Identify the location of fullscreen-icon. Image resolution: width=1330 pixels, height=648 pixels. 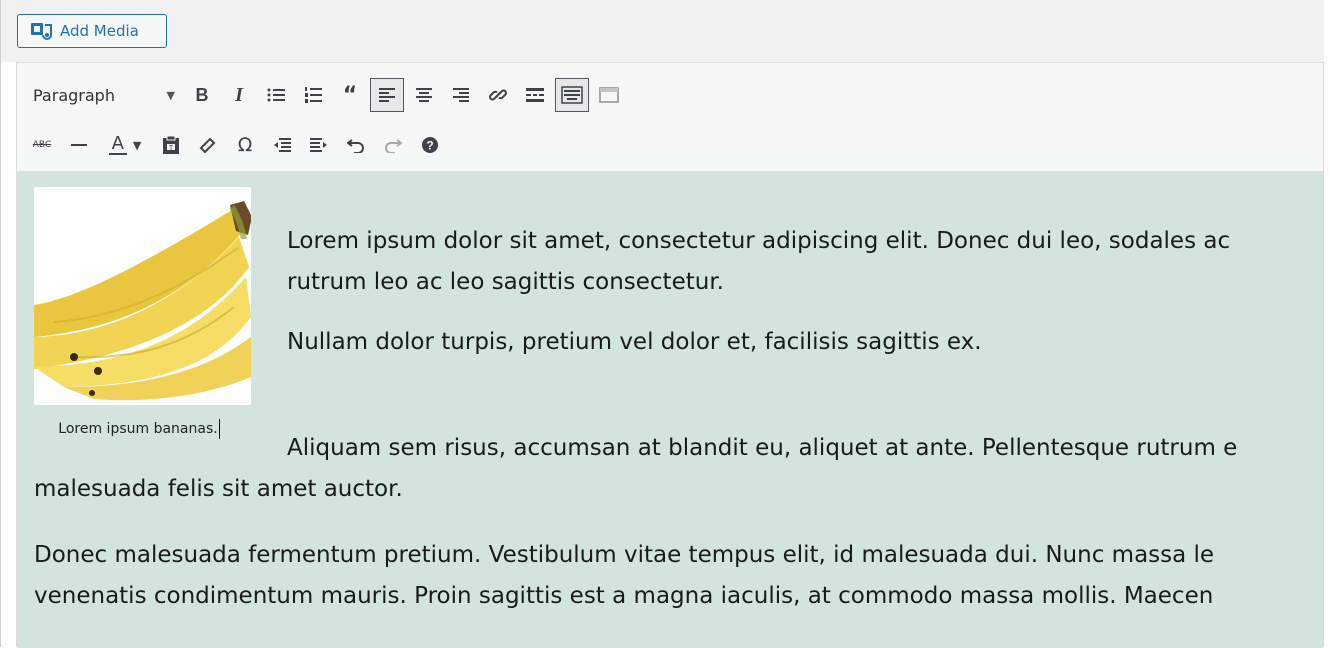
(609, 95).